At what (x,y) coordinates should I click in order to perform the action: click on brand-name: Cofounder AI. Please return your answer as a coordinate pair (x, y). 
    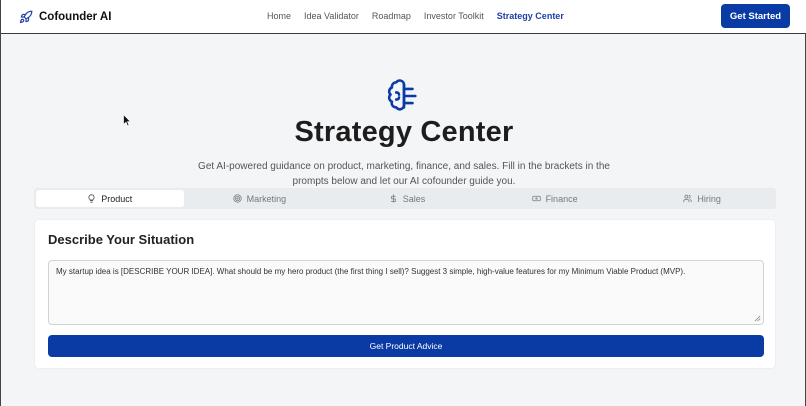
    Looking at the image, I should click on (75, 17).